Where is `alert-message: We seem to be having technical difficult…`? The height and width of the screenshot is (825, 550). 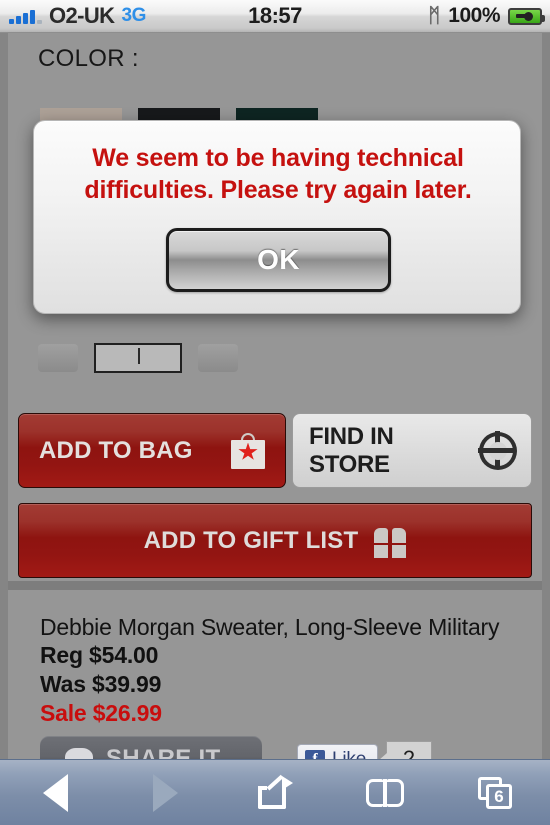
alert-message: We seem to be having technical difficult… is located at coordinates (278, 174).